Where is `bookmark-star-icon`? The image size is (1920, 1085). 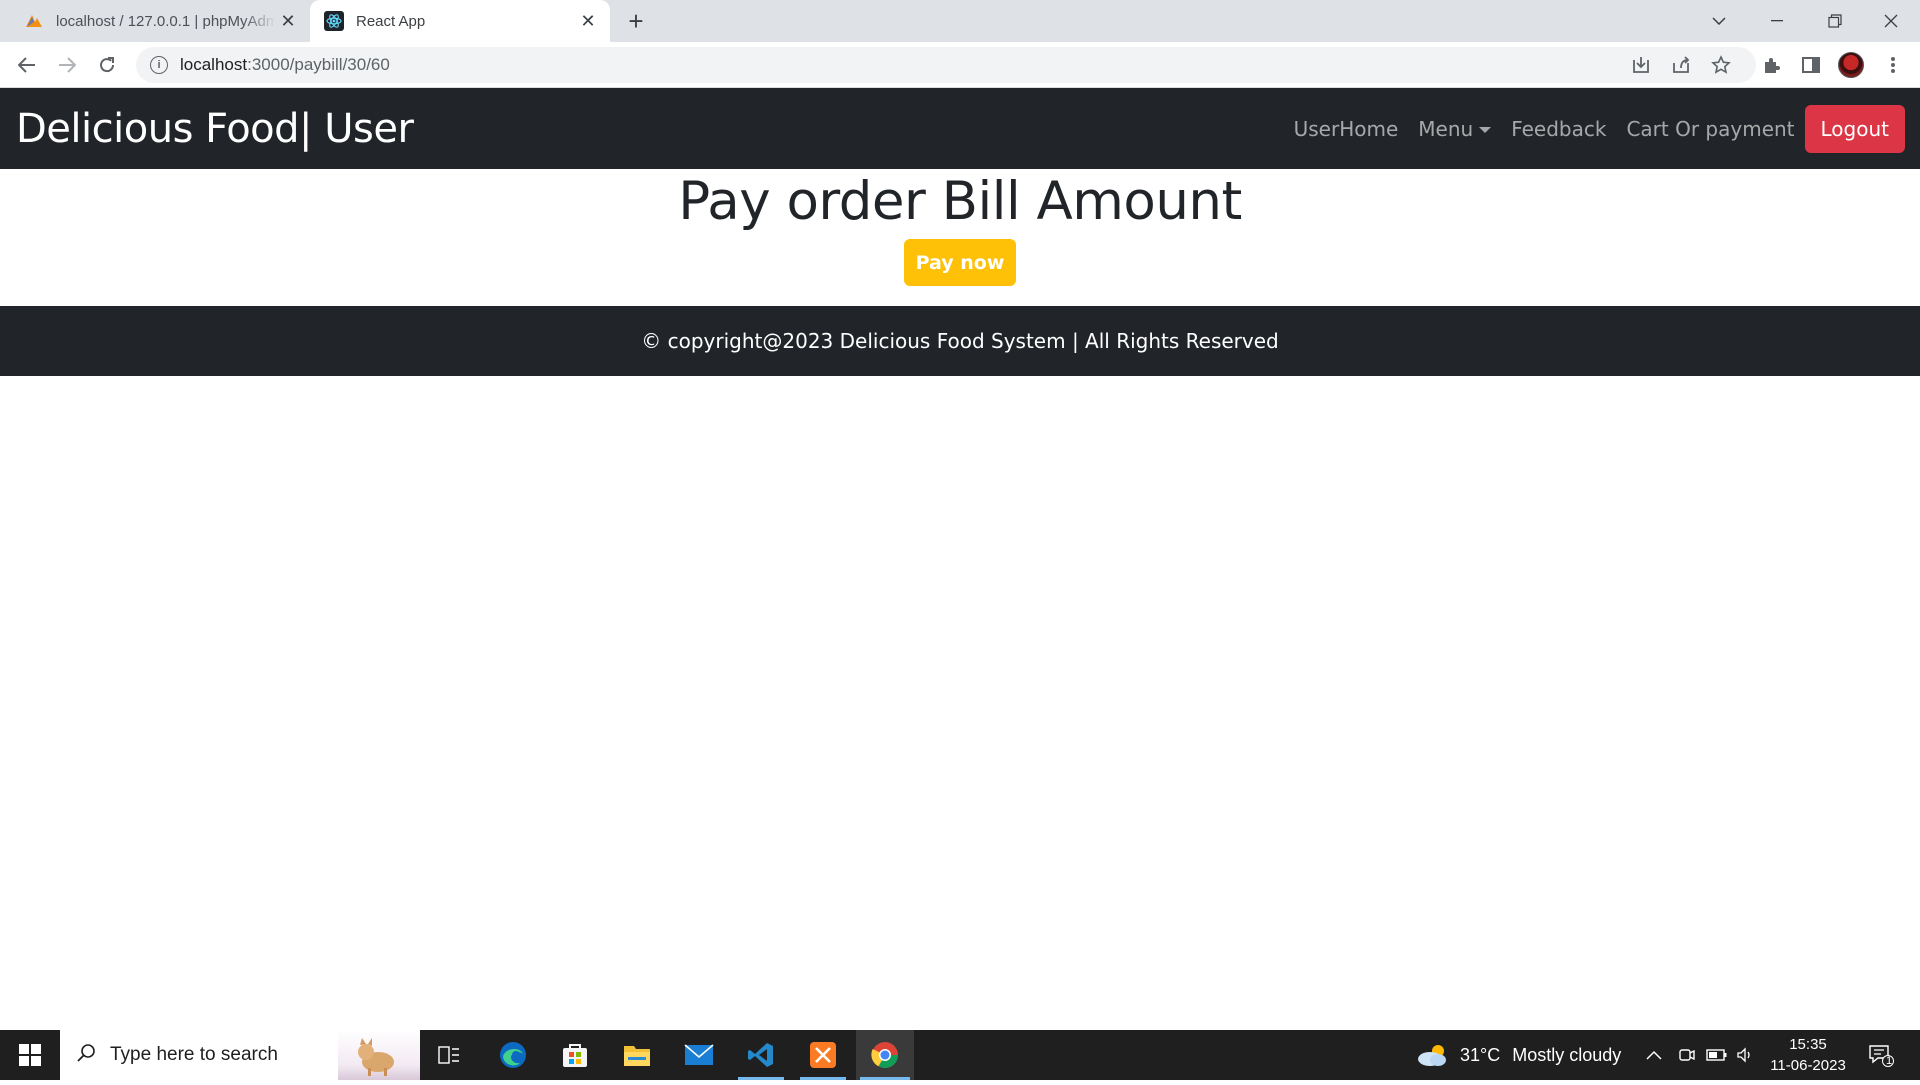
bookmark-star-icon is located at coordinates (1721, 65).